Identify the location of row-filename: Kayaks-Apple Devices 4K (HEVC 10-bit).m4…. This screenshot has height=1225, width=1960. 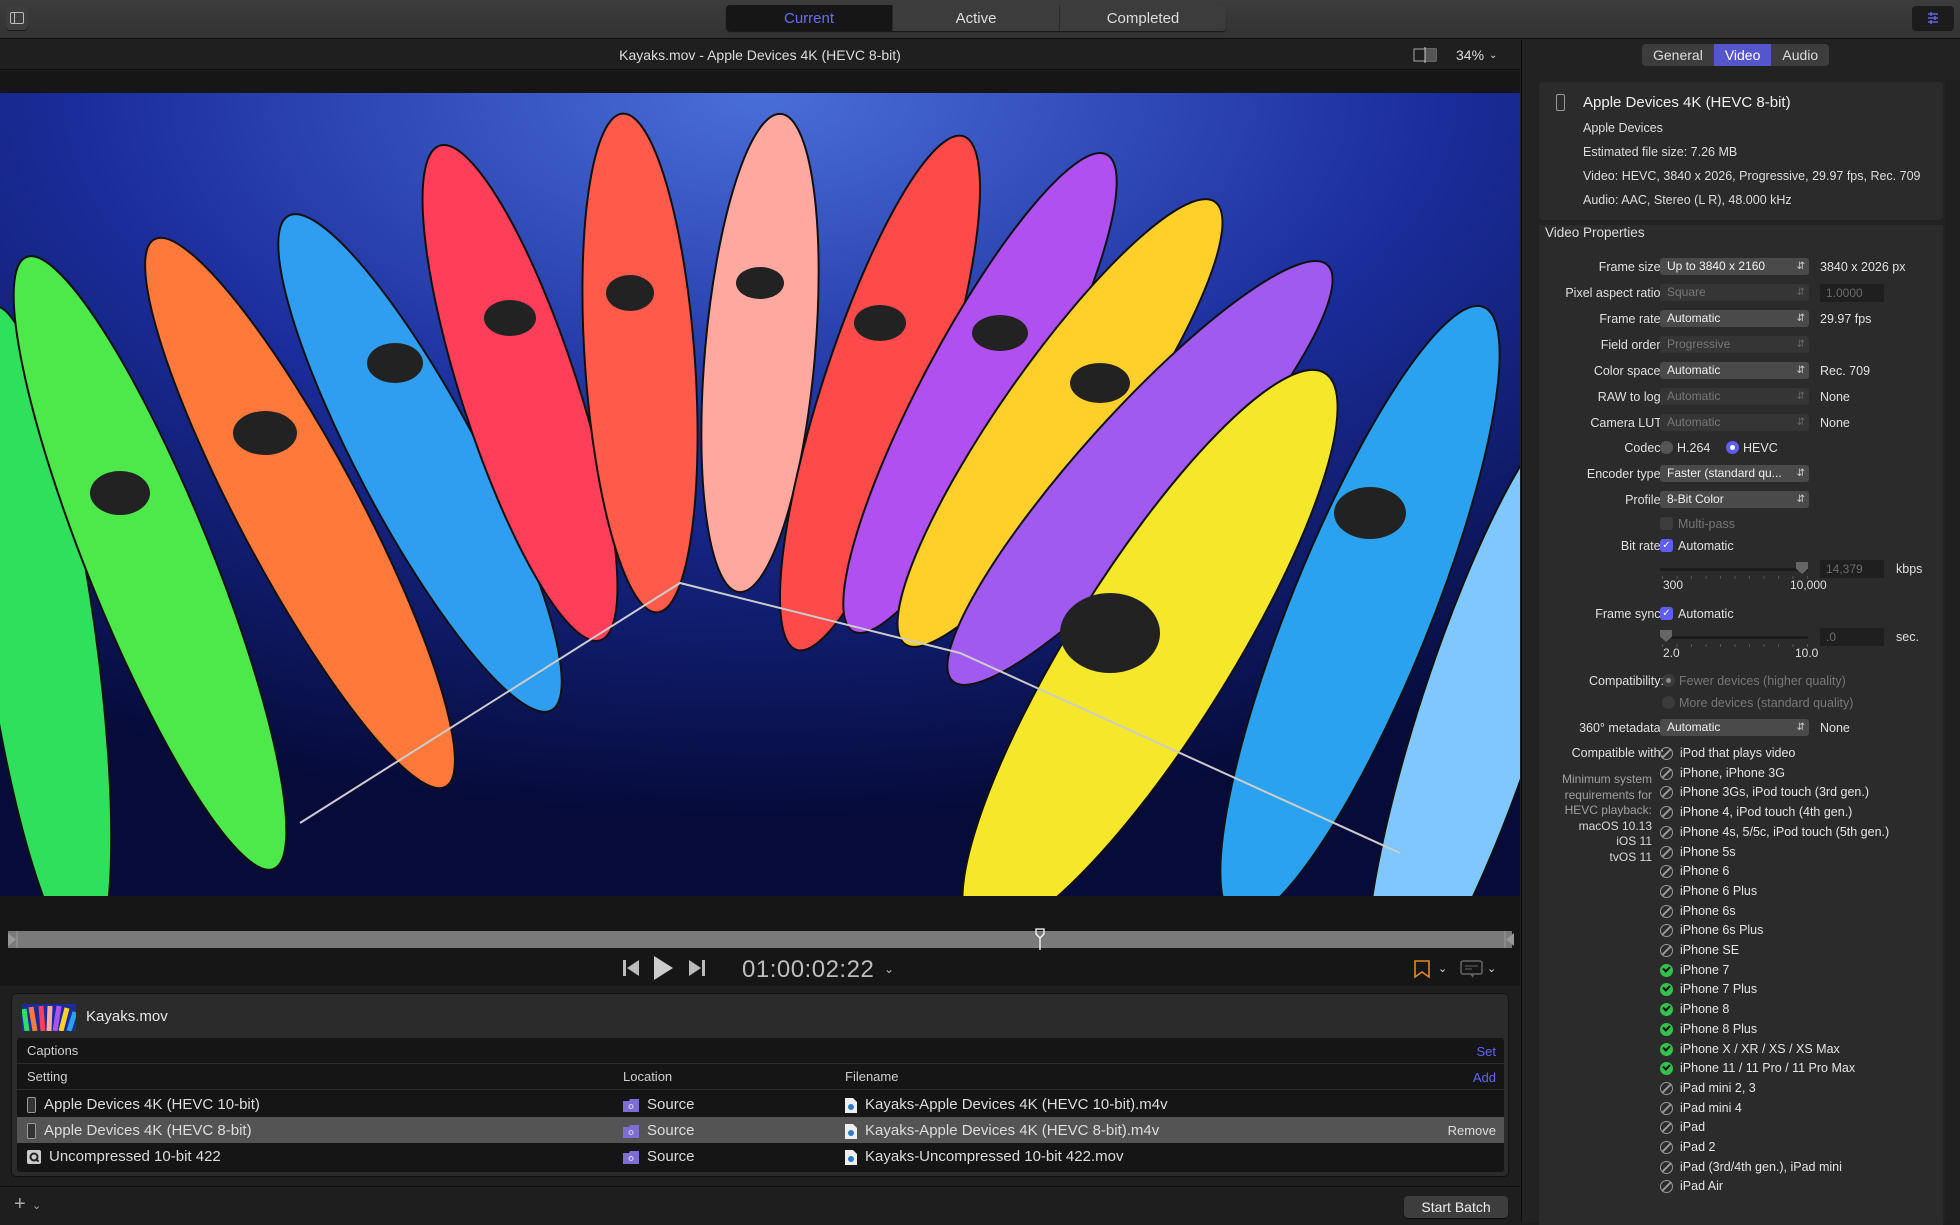
(1016, 1104).